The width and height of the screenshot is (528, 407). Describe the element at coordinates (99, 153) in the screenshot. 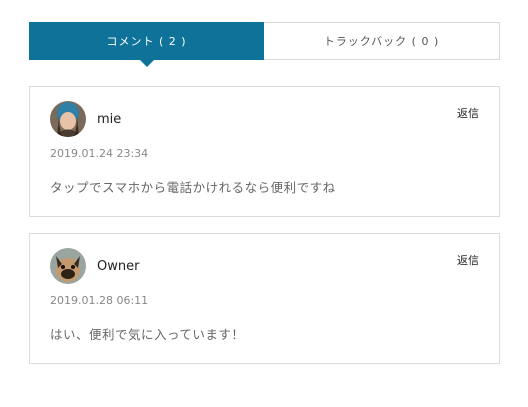

I see `comment-date: 2019.01.24 23:34` at that location.